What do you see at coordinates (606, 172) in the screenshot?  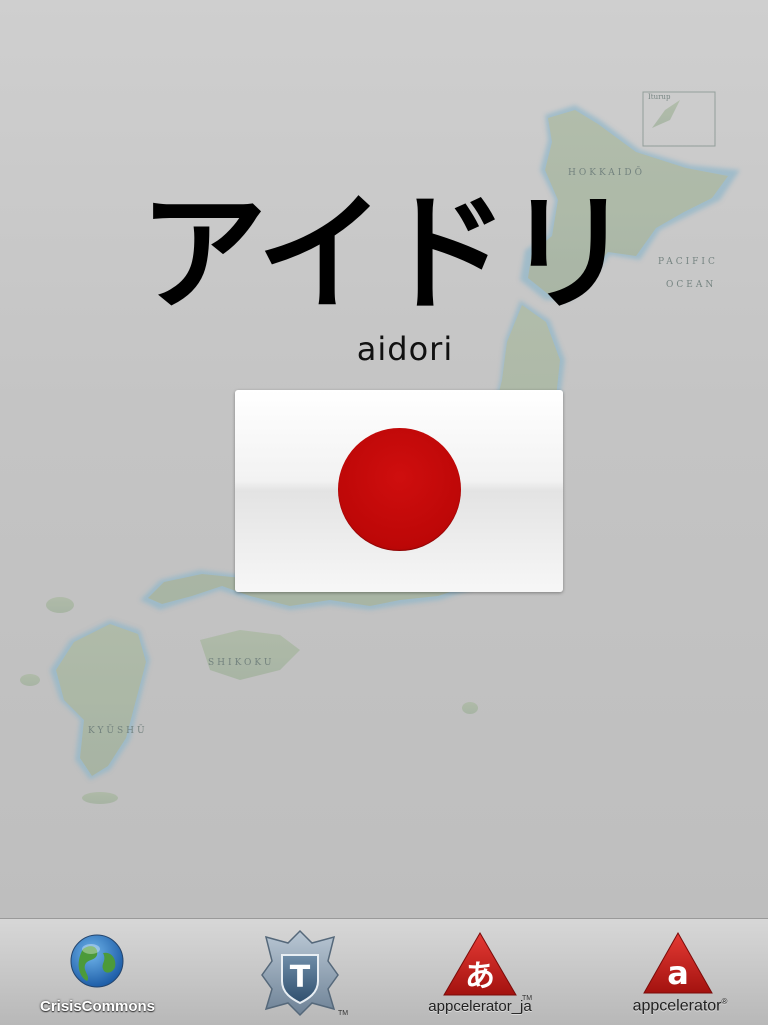 I see `map-label-hokkaido: HOKKAIDŌ` at bounding box center [606, 172].